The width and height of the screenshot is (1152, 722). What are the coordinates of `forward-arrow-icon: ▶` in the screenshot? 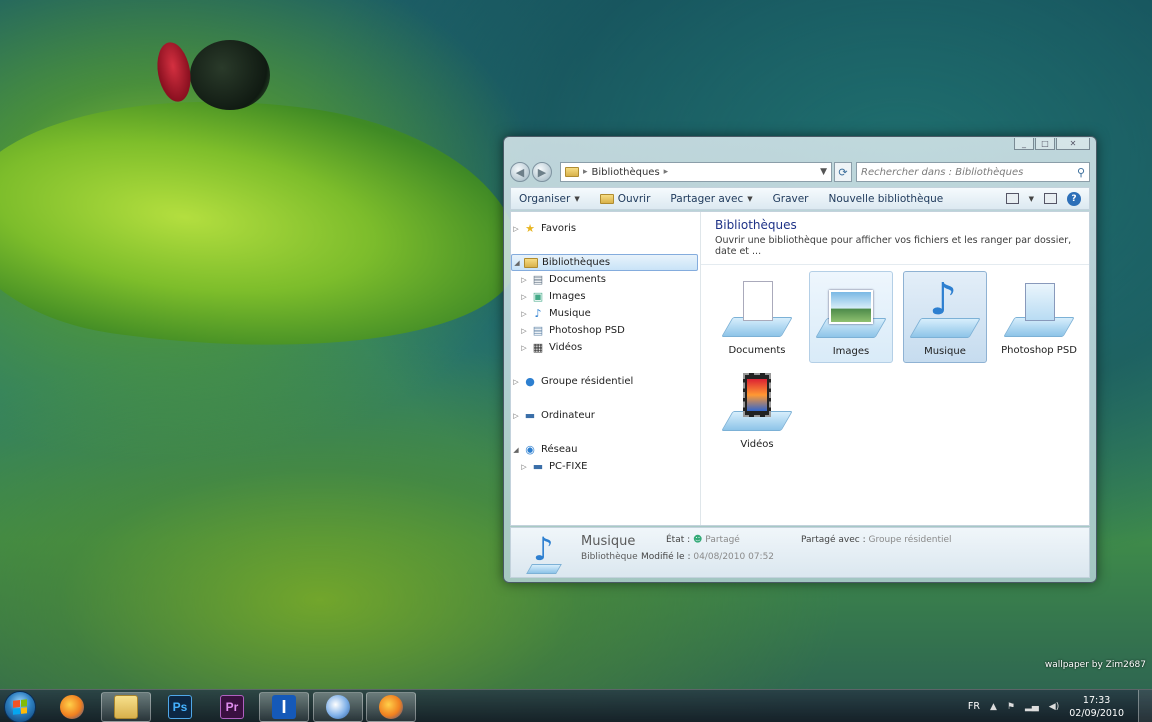 It's located at (542, 172).